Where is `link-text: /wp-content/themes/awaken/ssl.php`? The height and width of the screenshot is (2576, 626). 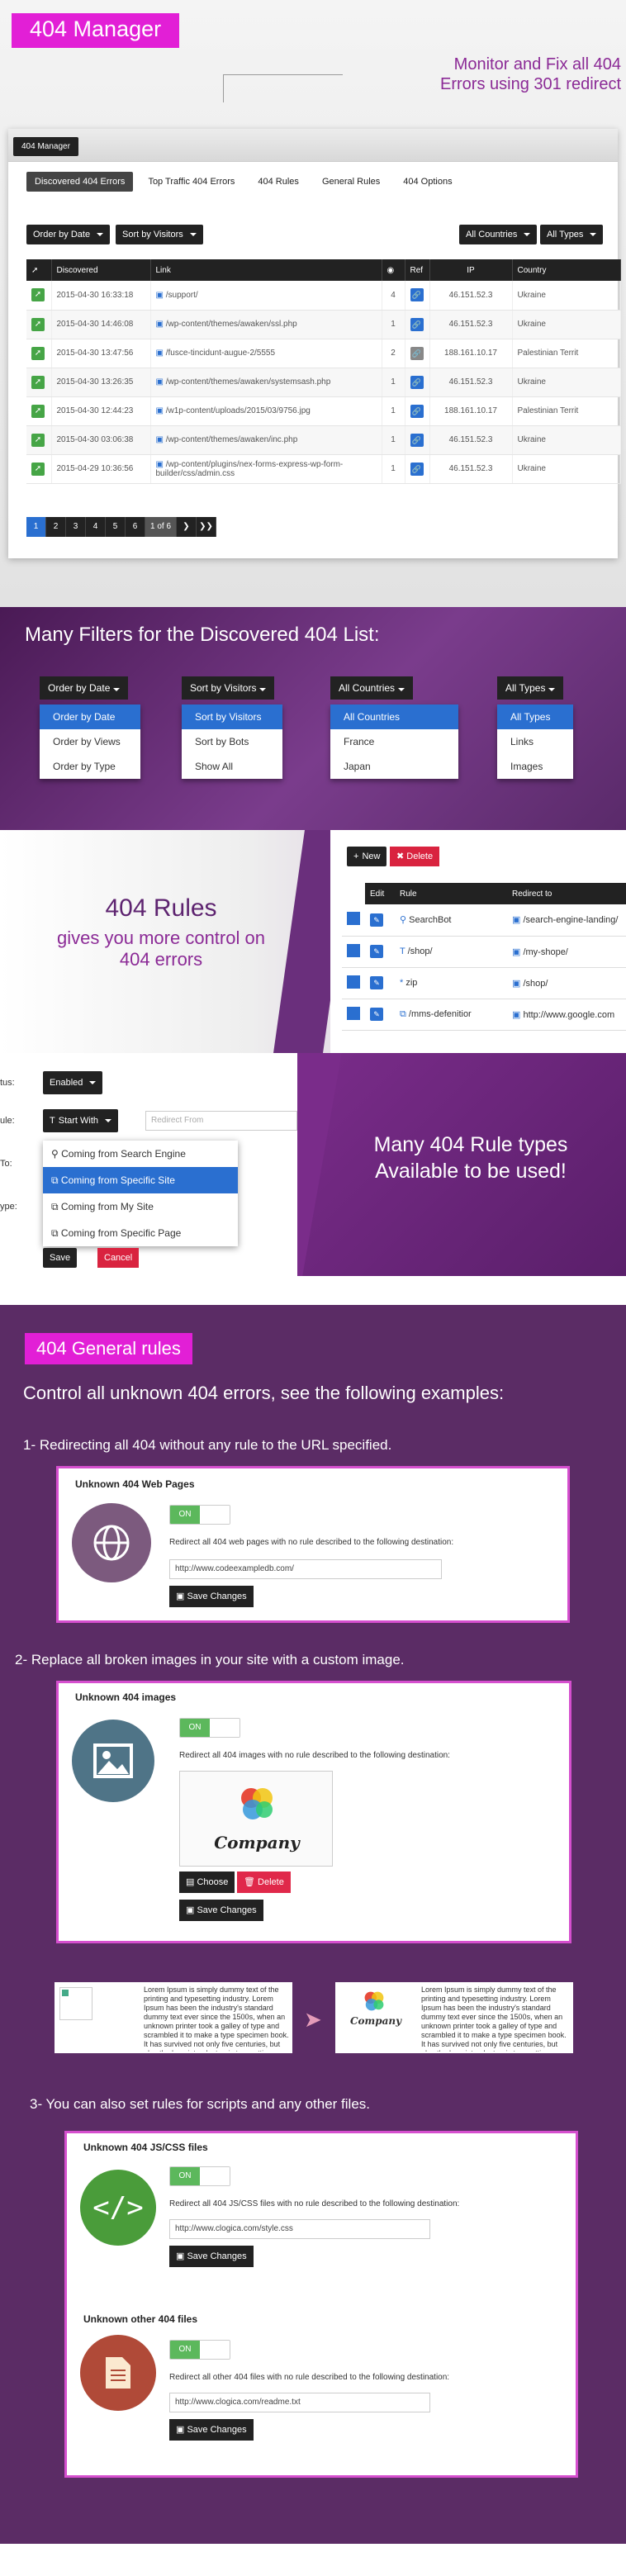
link-text: /wp-content/themes/awaken/ssl.php is located at coordinates (231, 324).